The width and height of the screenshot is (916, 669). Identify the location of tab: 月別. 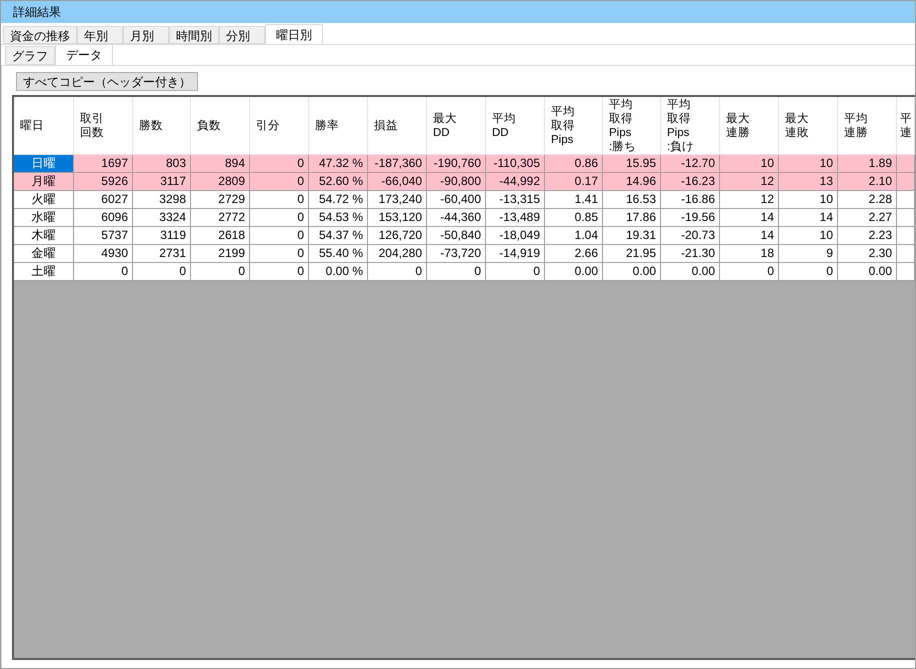
(146, 35).